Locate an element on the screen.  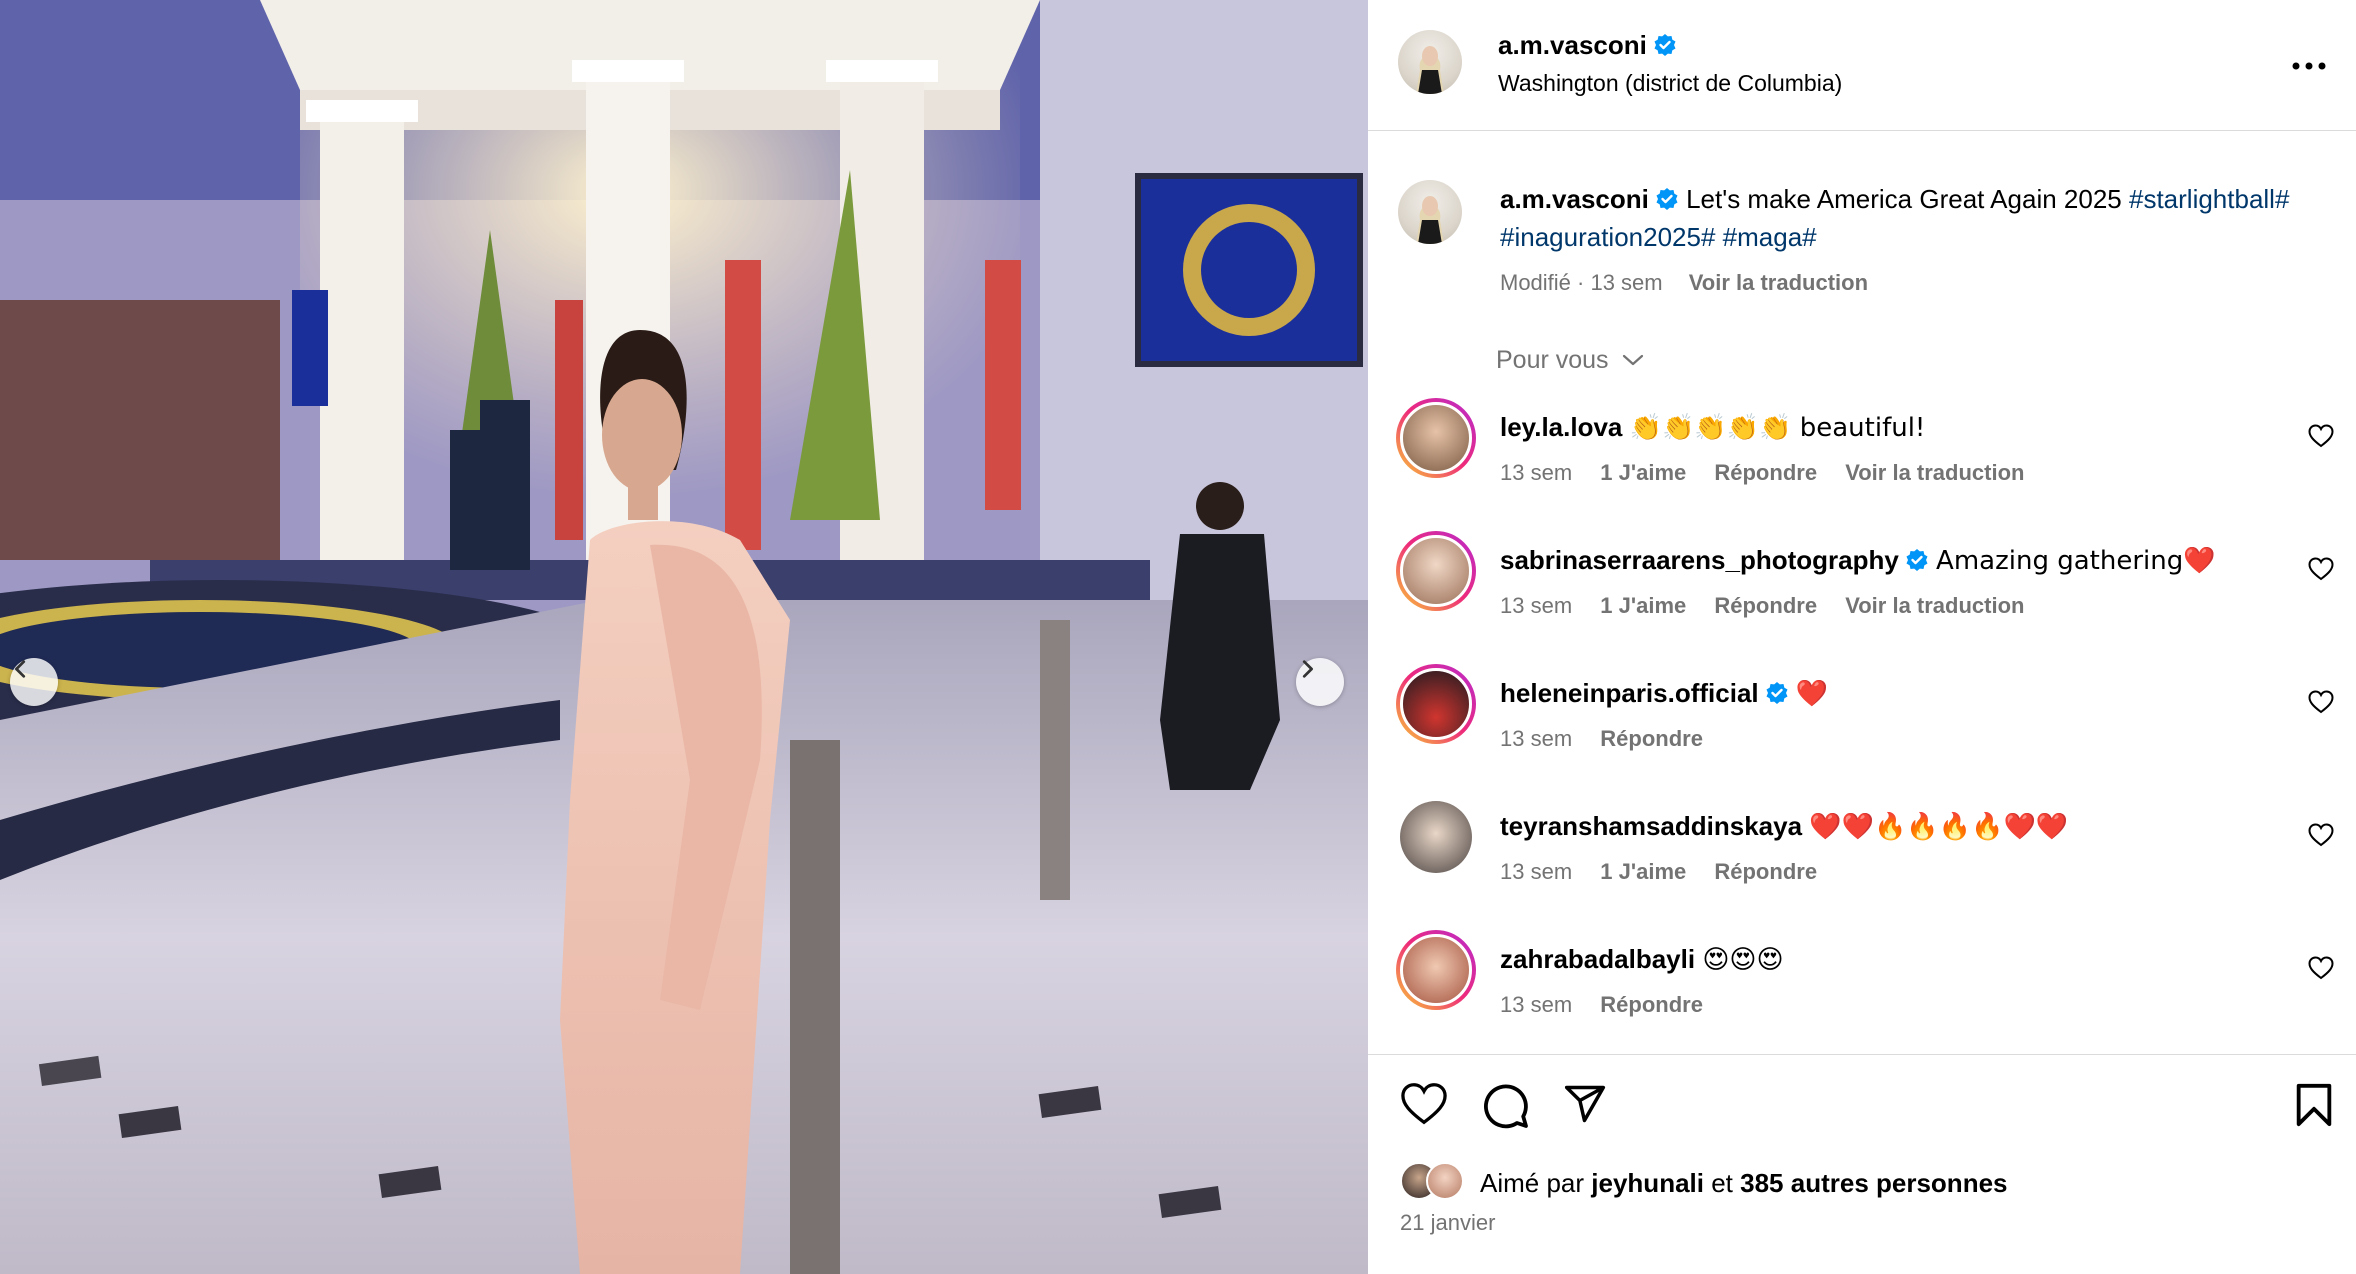
caption-author-avatar is located at coordinates (1430, 212).